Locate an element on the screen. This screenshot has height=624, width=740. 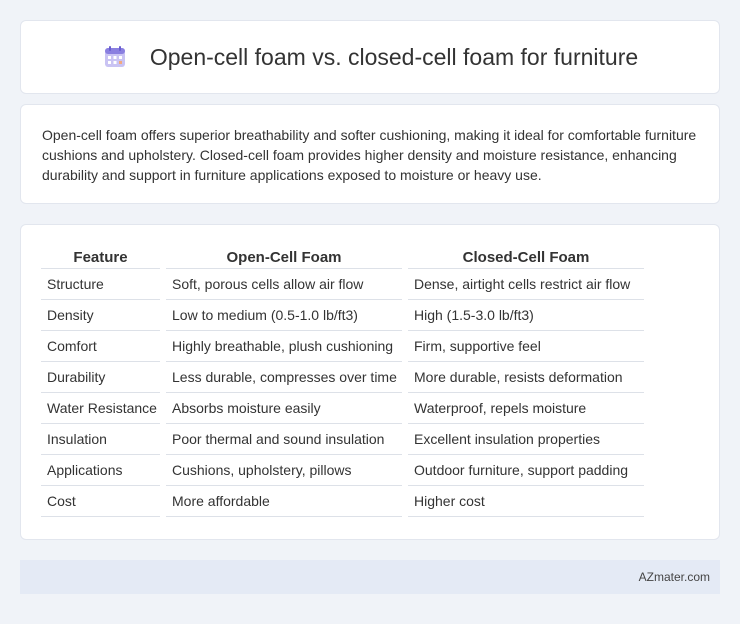
open-cell-value: Cushions, upholstery, pillows is located at coordinates (284, 470).